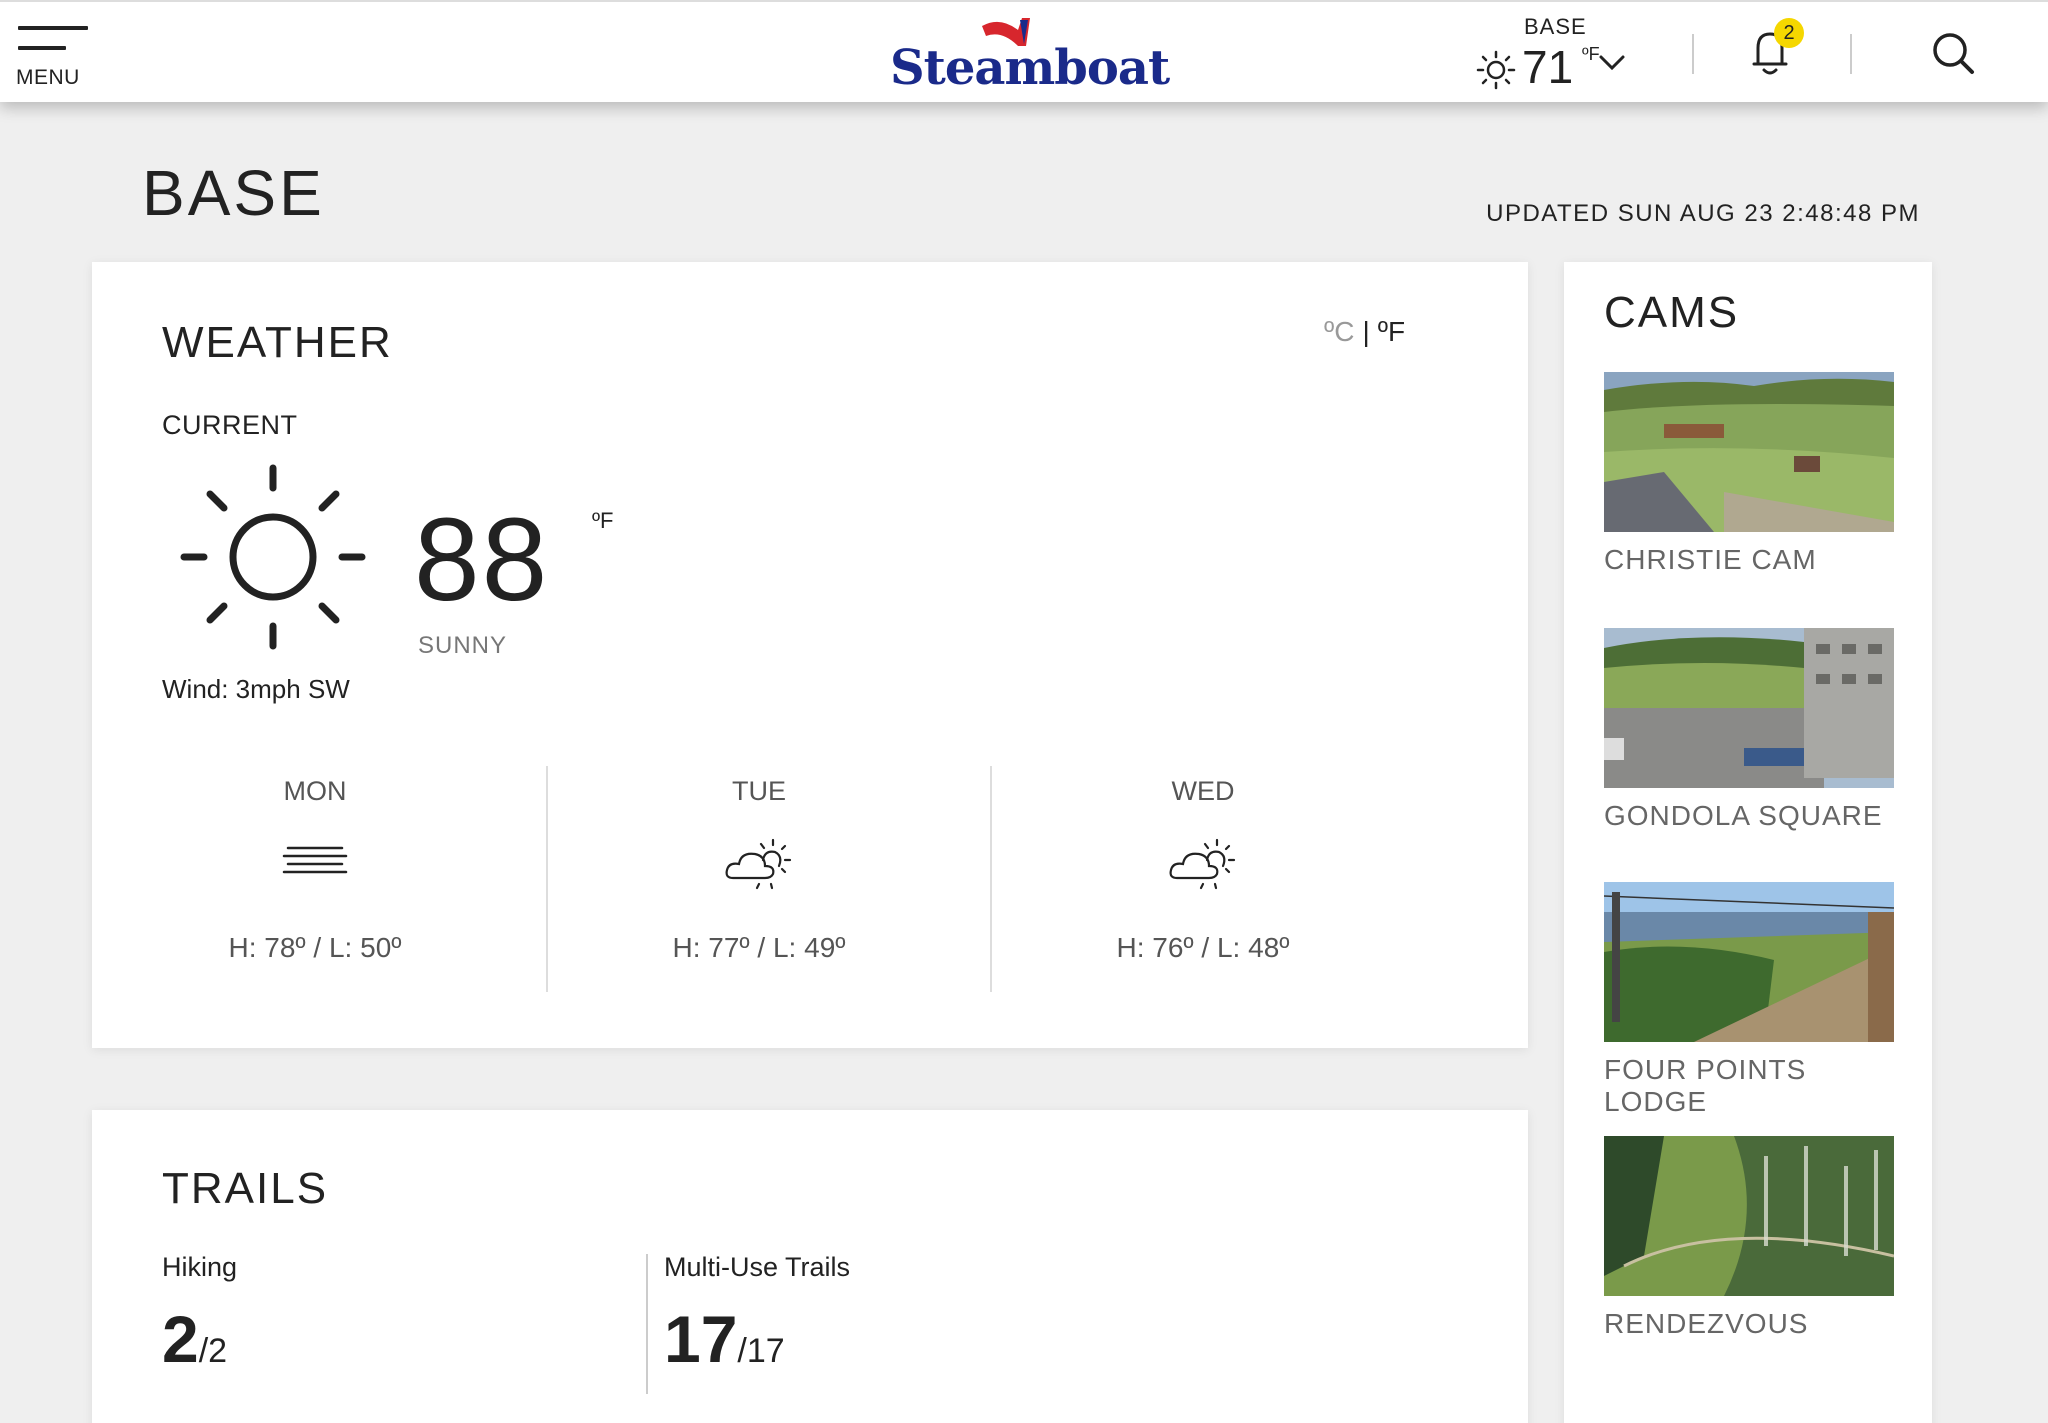 The image size is (2048, 1423). Describe the element at coordinates (759, 791) in the screenshot. I see `forecast-day-label: TUE` at that location.